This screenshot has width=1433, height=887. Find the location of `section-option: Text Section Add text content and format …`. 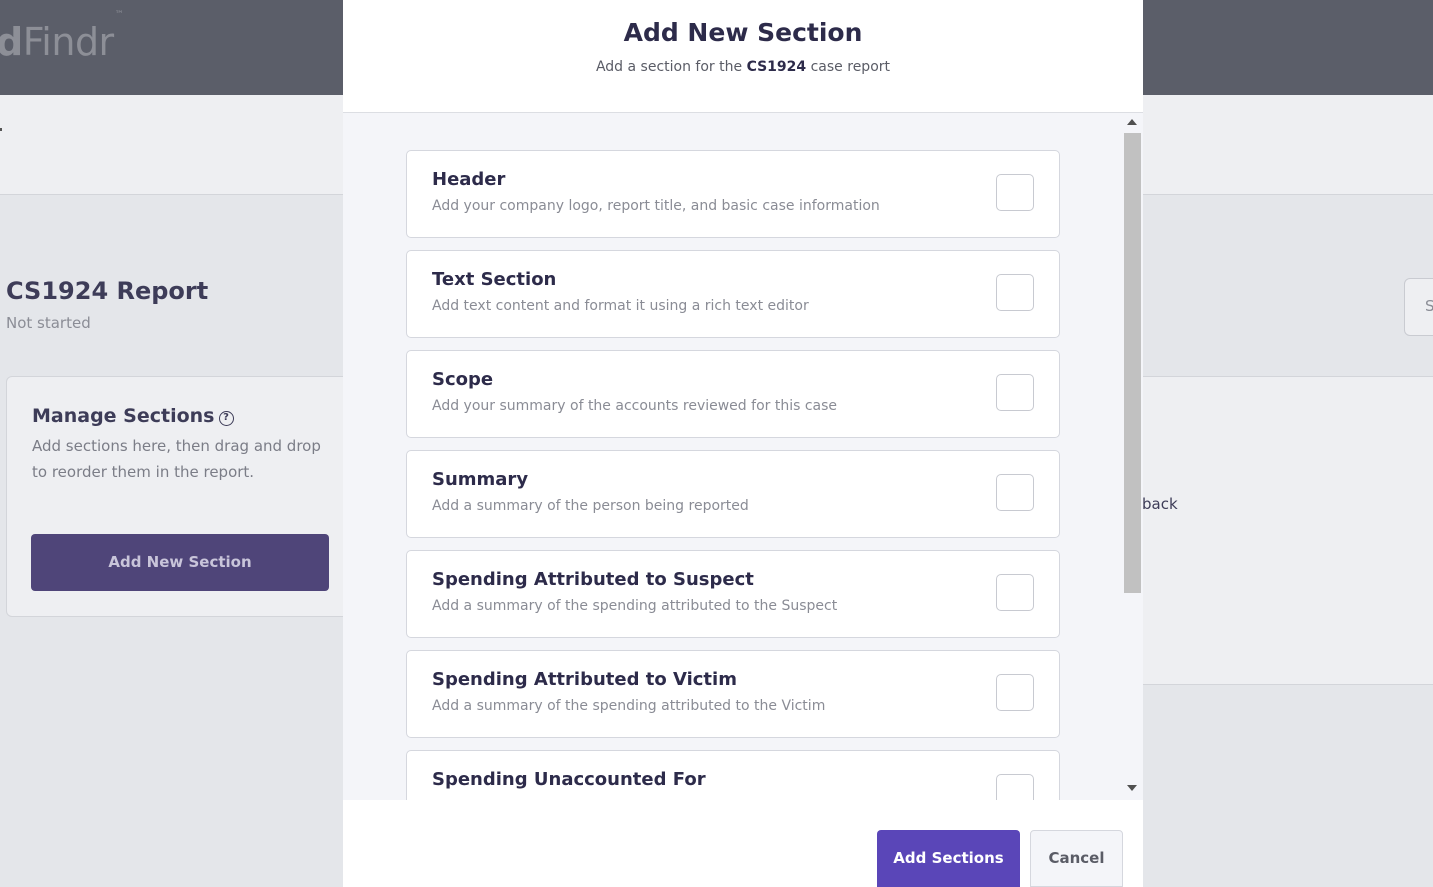

section-option: Text Section Add text content and format … is located at coordinates (733, 294).